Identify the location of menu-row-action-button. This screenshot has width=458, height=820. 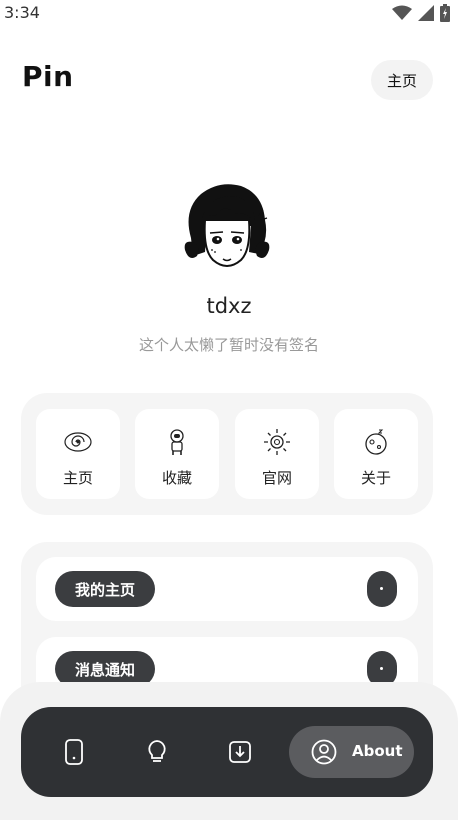
(382, 589).